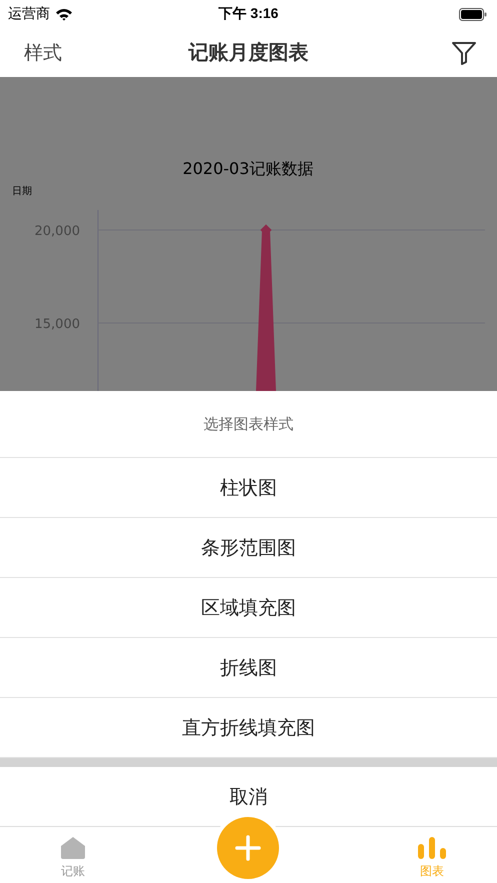  I want to click on wifi-icon, so click(64, 14).